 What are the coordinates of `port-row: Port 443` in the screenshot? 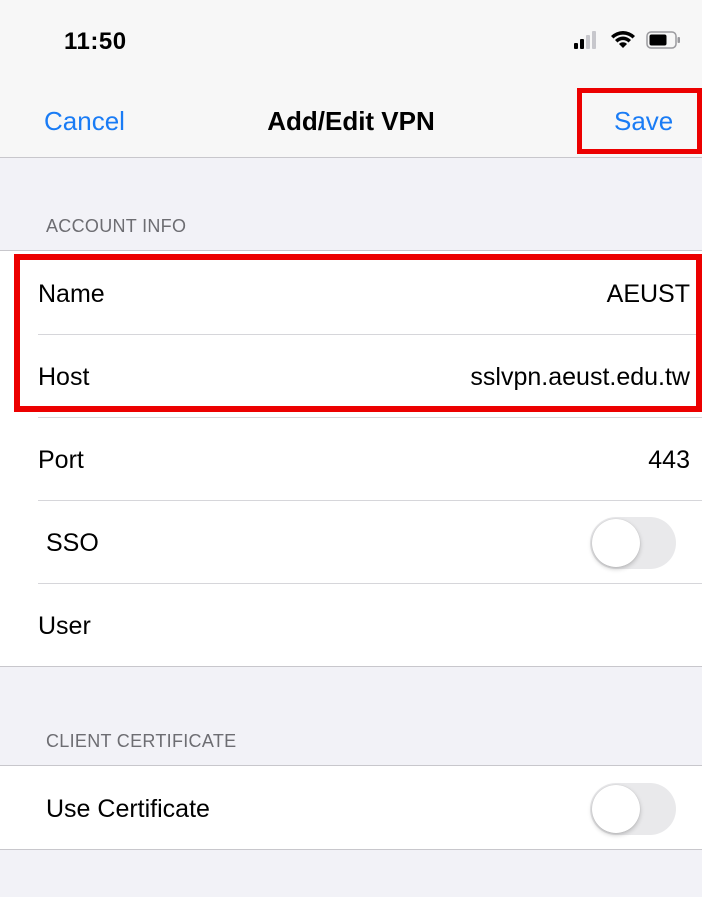 It's located at (351, 458).